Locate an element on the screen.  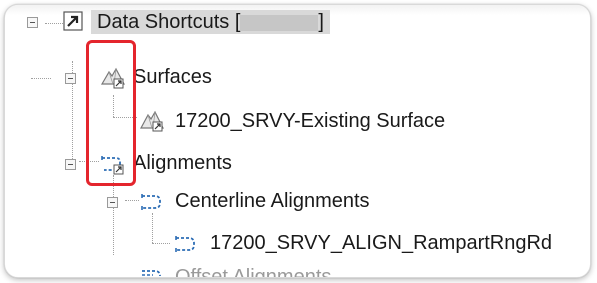
alignment-icon is located at coordinates (186, 243).